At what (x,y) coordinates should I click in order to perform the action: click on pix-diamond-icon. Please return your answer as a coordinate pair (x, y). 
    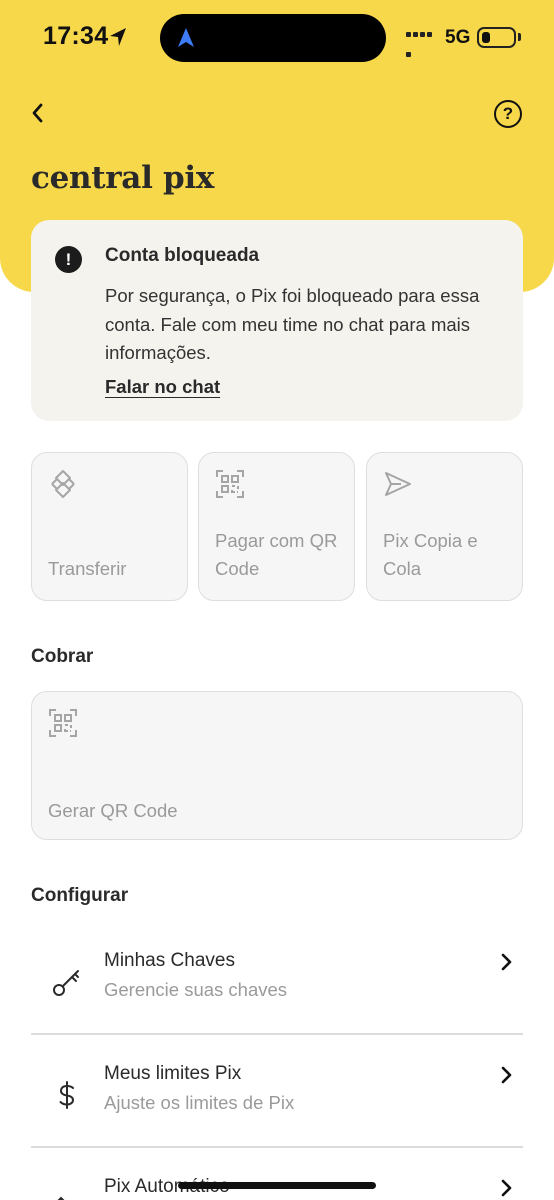
    Looking at the image, I should click on (63, 484).